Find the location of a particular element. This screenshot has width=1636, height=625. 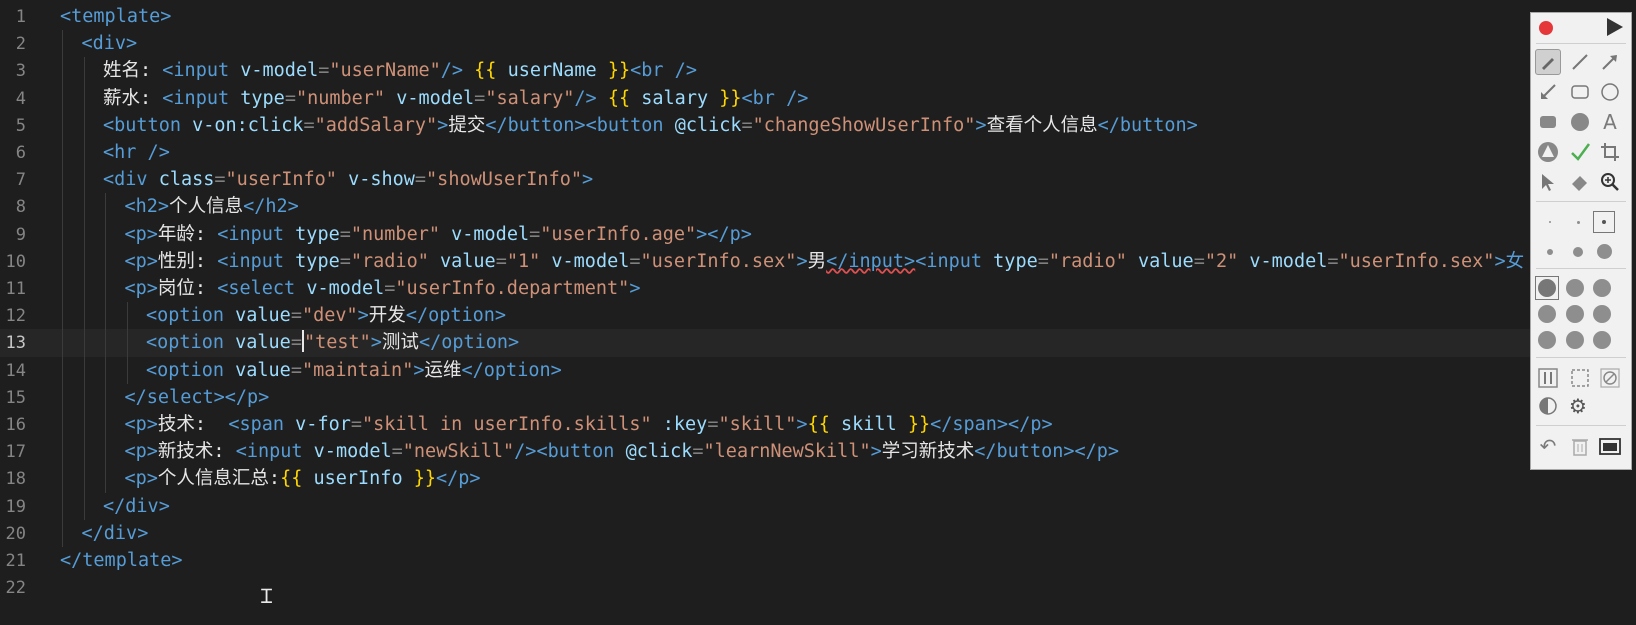

code-token: 姓名: is located at coordinates (133, 71).